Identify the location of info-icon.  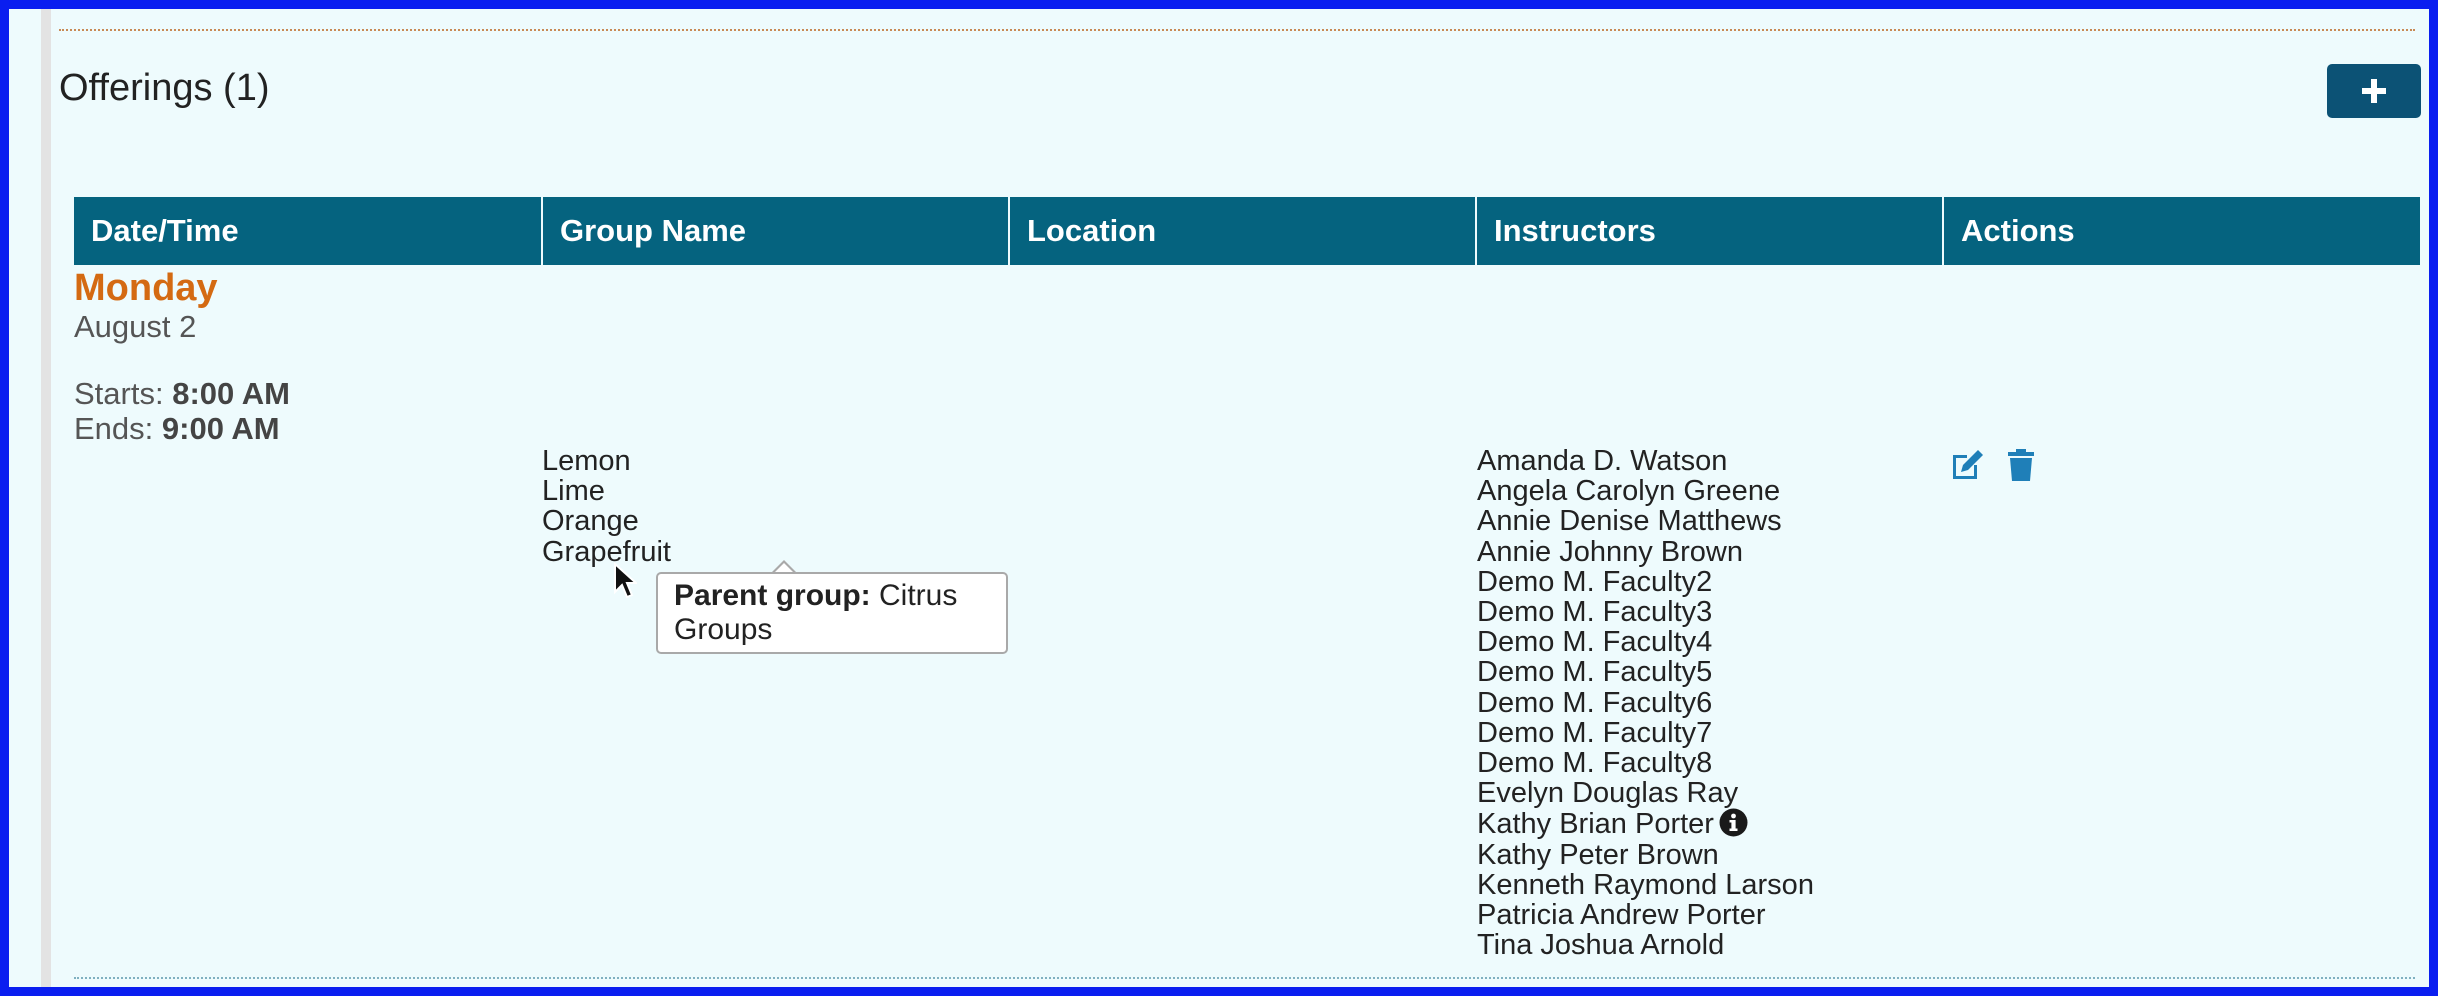
(1733, 822).